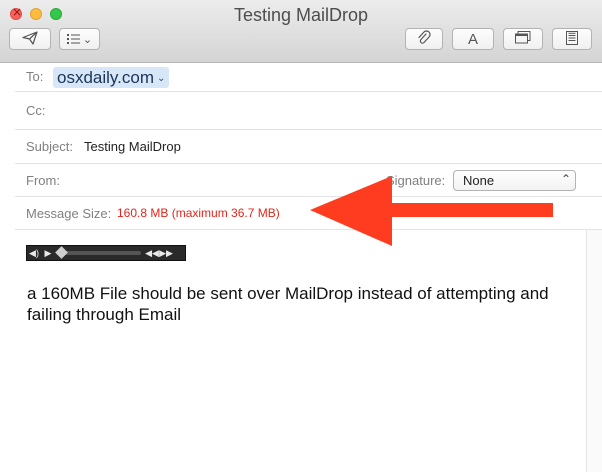 The width and height of the screenshot is (602, 472). What do you see at coordinates (61, 252) in the screenshot?
I see `slider-knob` at bounding box center [61, 252].